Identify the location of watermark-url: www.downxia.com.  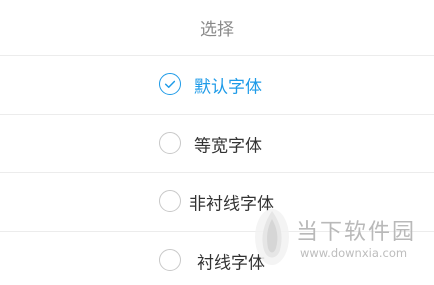
(354, 253).